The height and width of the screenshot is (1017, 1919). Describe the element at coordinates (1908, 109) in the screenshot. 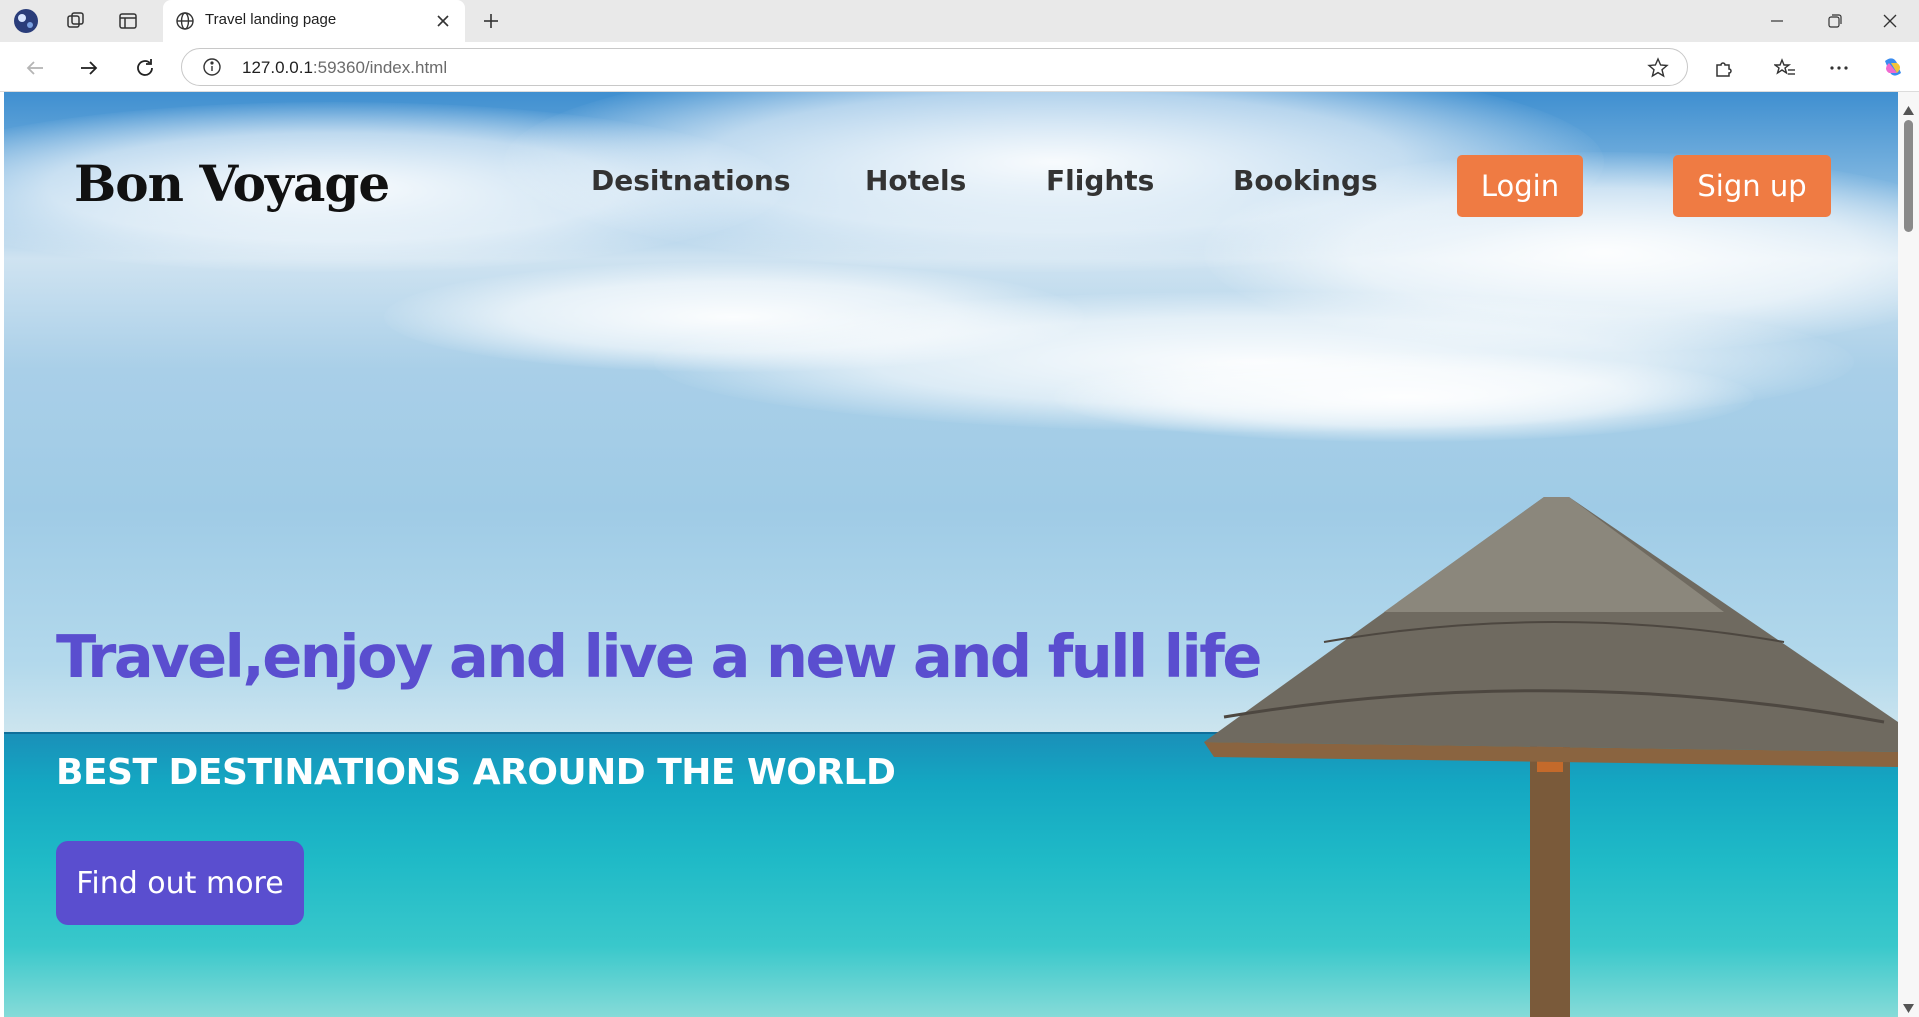

I see `scroll-up-arrow-icon` at that location.